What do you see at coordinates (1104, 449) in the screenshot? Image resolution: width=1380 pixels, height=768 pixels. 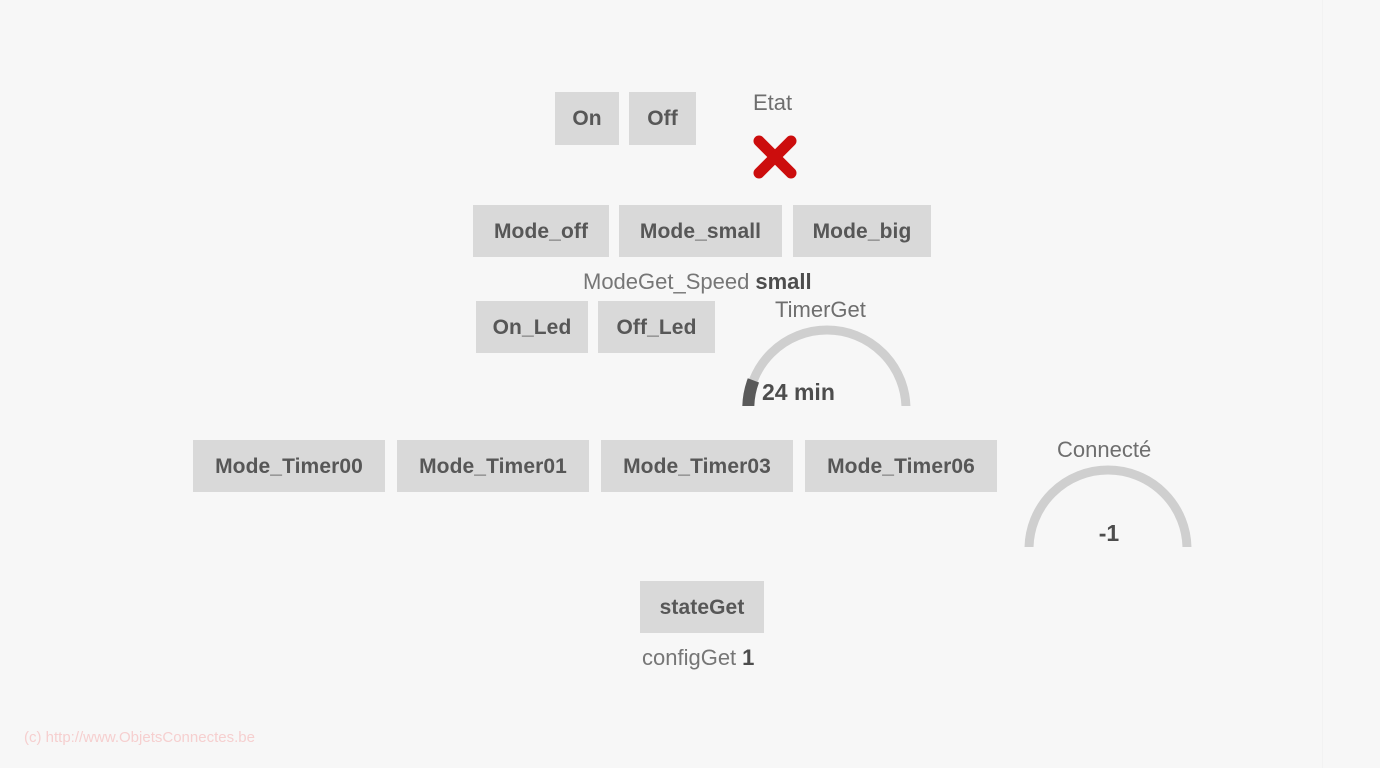 I see `connect-gauge-title: Connecté` at bounding box center [1104, 449].